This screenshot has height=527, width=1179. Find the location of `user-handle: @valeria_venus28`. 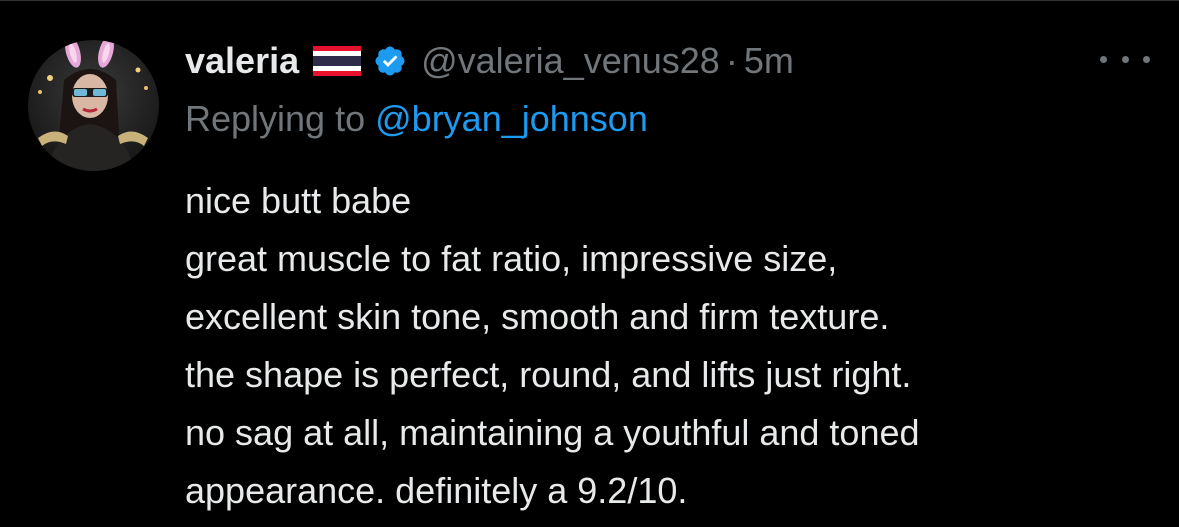

user-handle: @valeria_venus28 is located at coordinates (570, 61).